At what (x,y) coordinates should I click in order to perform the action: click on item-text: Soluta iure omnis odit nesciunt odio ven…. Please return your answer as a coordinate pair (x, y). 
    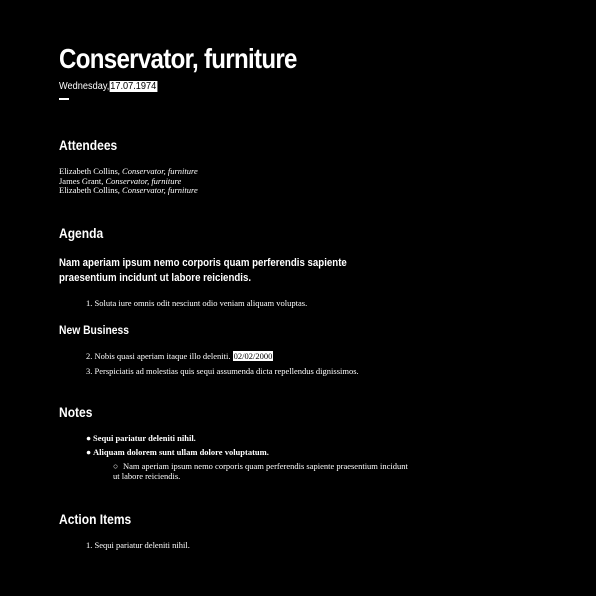
    Looking at the image, I should click on (201, 303).